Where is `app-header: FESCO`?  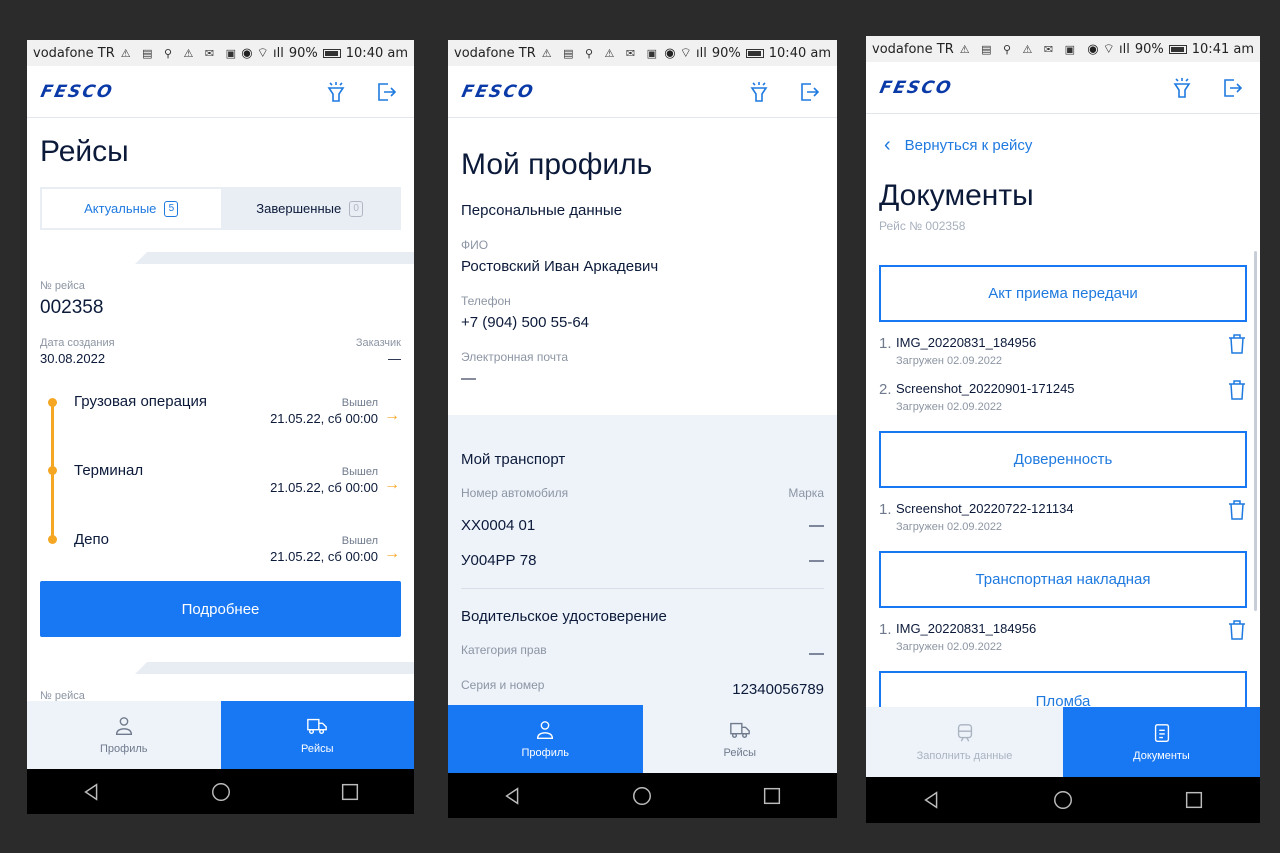
app-header: FESCO is located at coordinates (1063, 88).